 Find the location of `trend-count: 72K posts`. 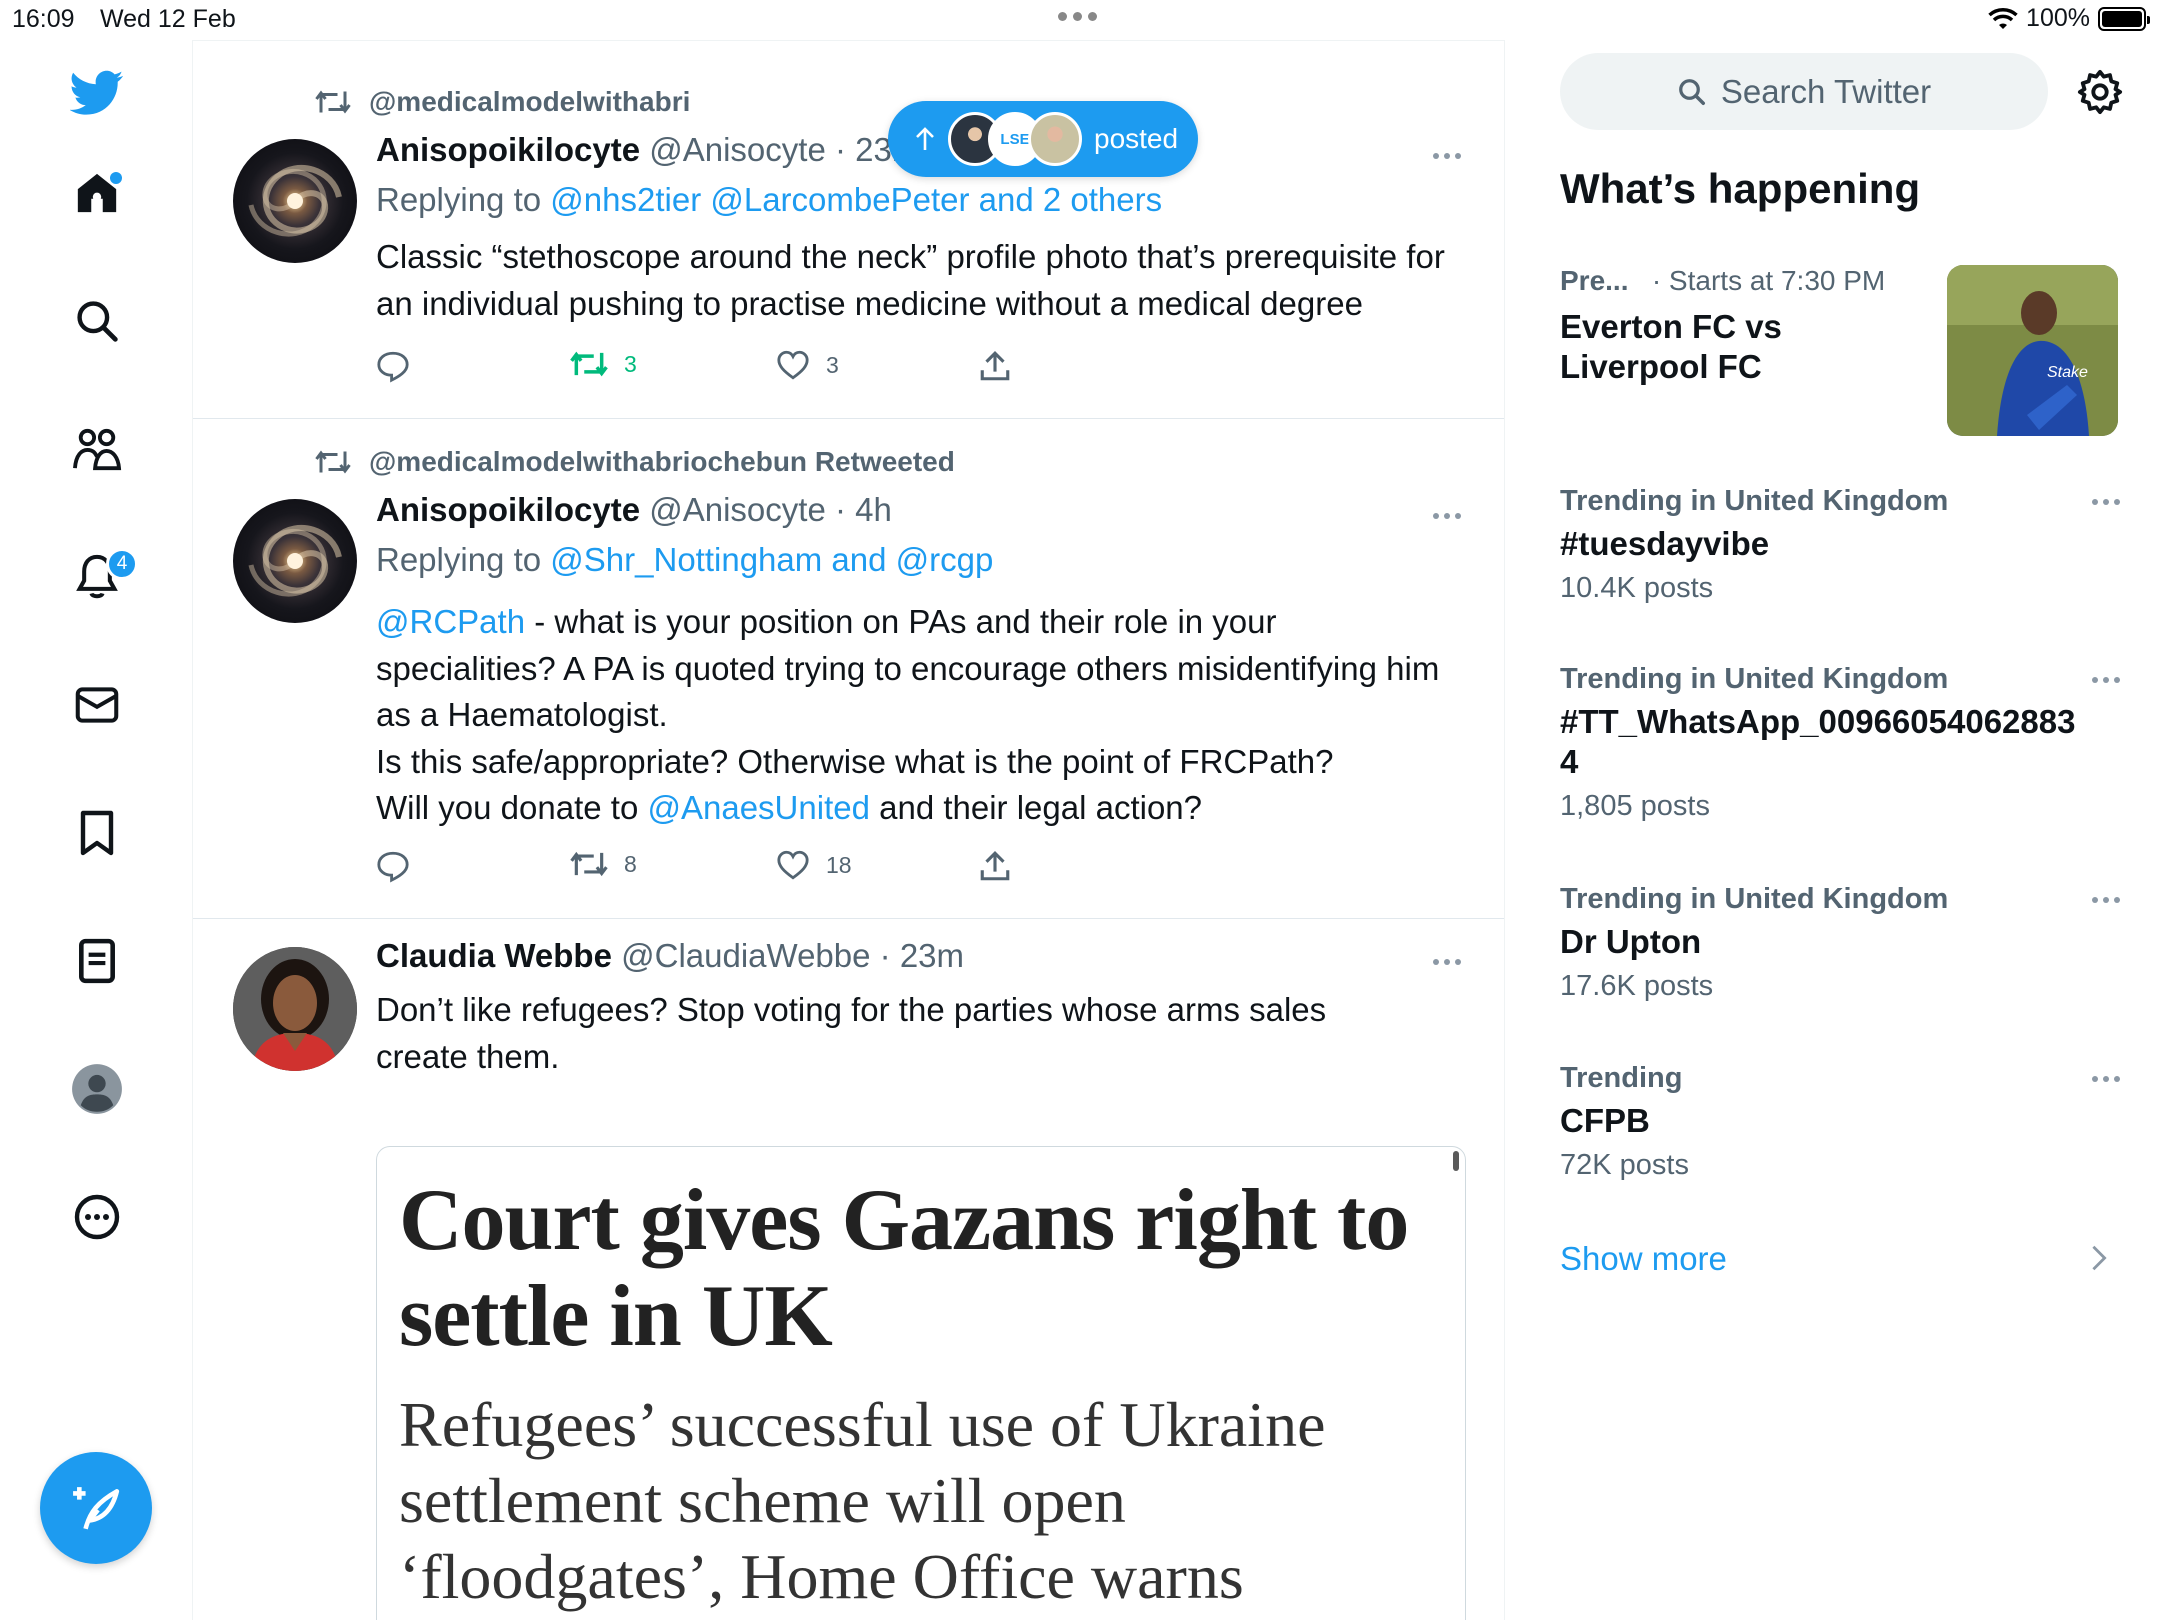

trend-count: 72K posts is located at coordinates (1624, 1165).